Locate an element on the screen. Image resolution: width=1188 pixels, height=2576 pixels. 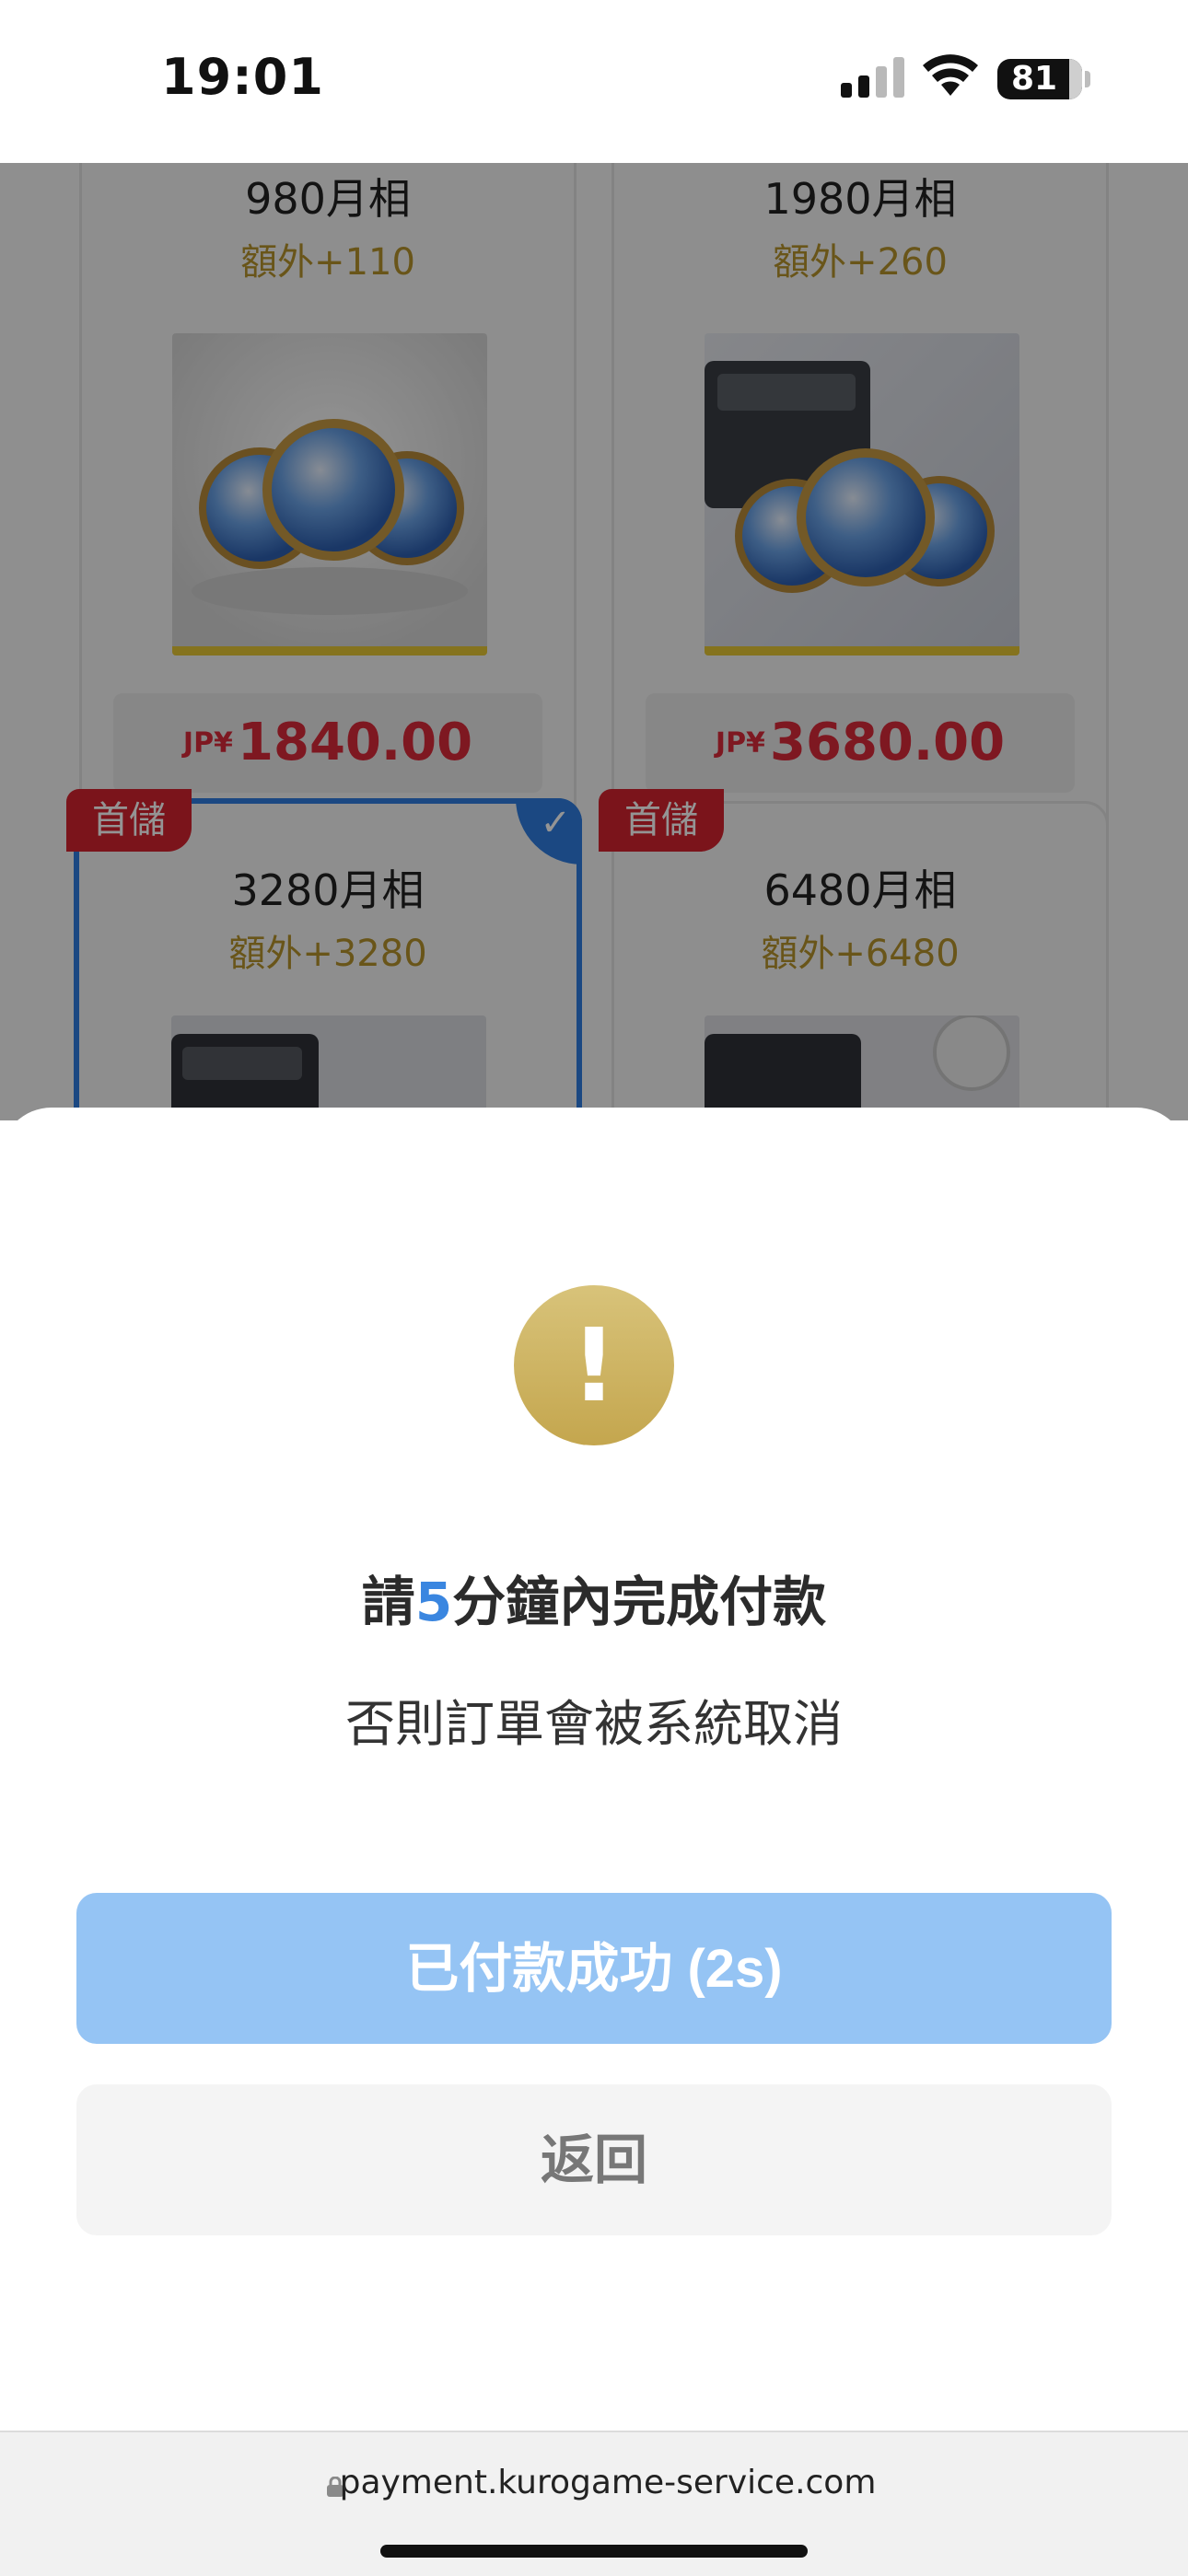
url-text: payment.kurogame-service.com is located at coordinates (594, 2482).